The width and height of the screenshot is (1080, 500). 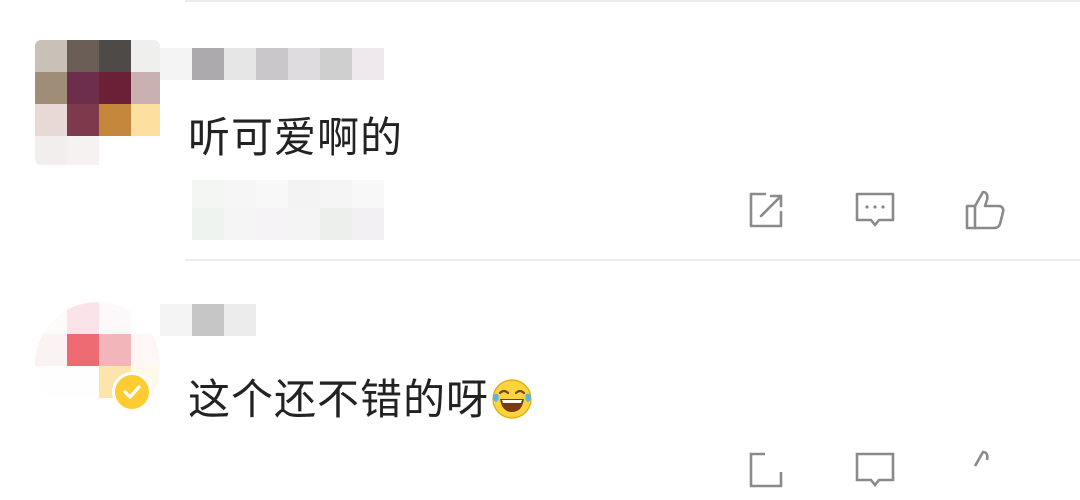 I want to click on check-icon, so click(x=132, y=392).